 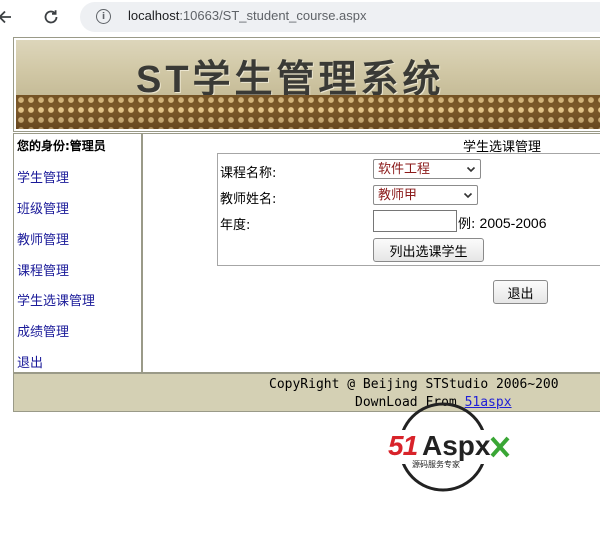 What do you see at coordinates (30, 361) in the screenshot?
I see `sidebar-item-logout: 退出` at bounding box center [30, 361].